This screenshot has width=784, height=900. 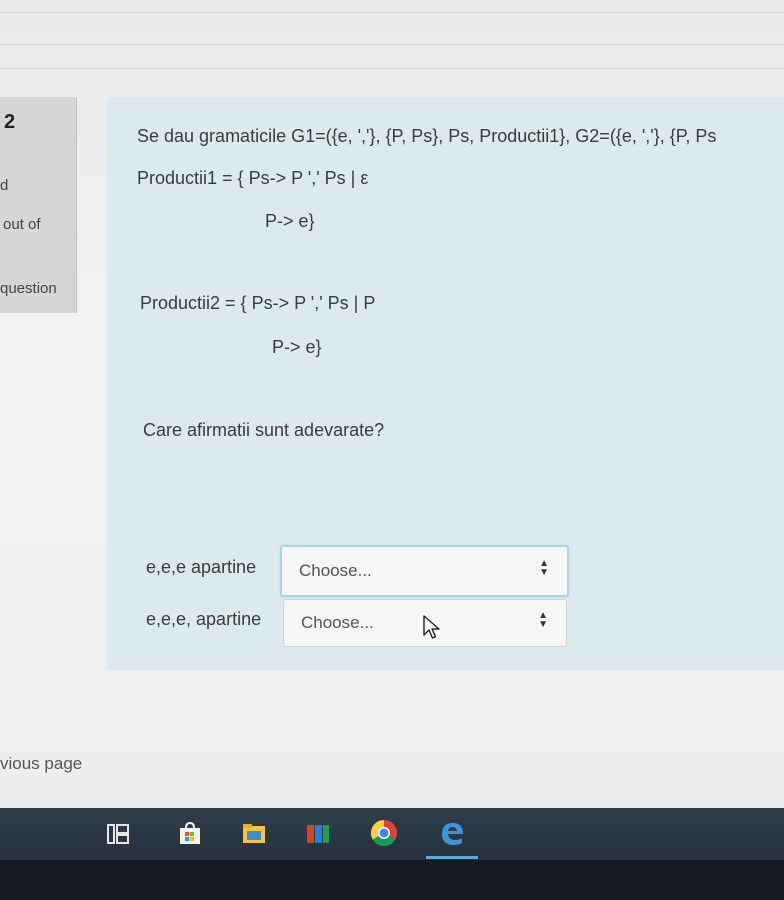 I want to click on chrome-icon, so click(x=384, y=833).